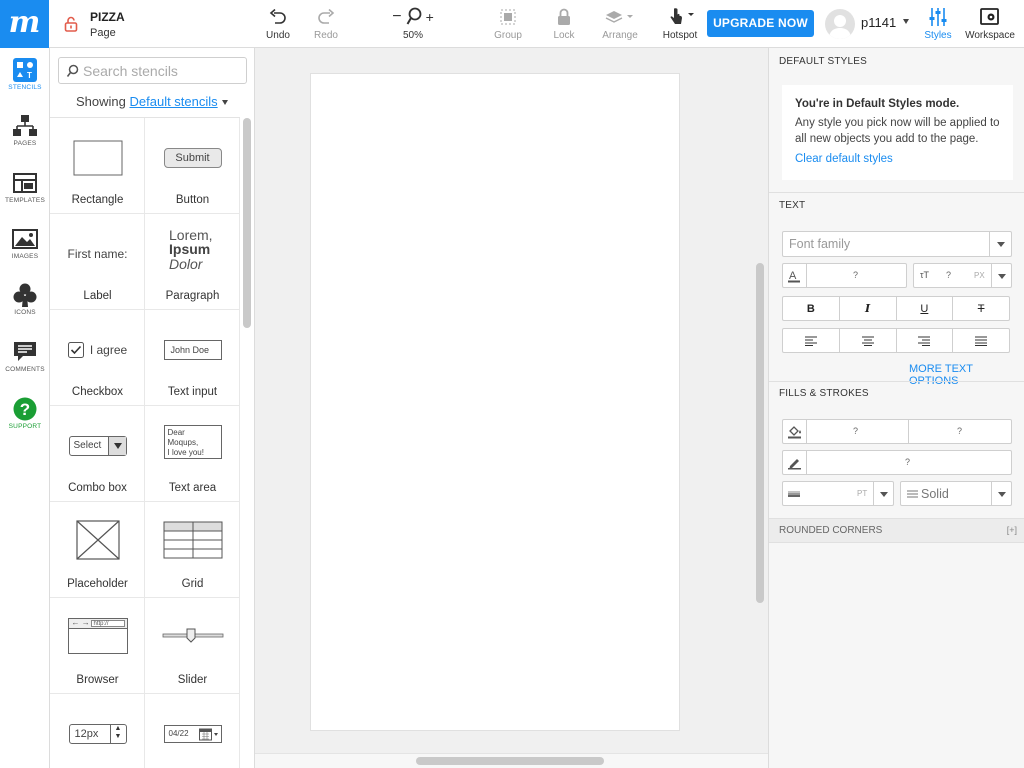  I want to click on group-button: Group, so click(508, 23).